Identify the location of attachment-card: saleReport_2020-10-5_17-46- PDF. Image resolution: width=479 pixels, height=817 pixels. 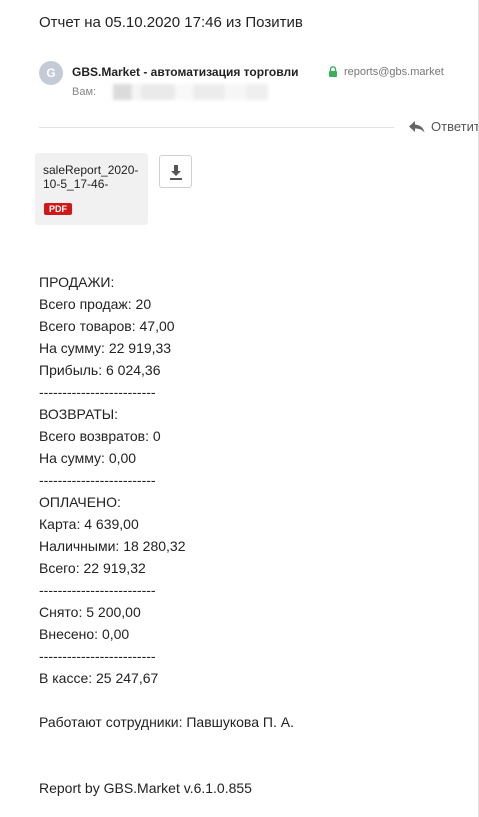
(91, 189).